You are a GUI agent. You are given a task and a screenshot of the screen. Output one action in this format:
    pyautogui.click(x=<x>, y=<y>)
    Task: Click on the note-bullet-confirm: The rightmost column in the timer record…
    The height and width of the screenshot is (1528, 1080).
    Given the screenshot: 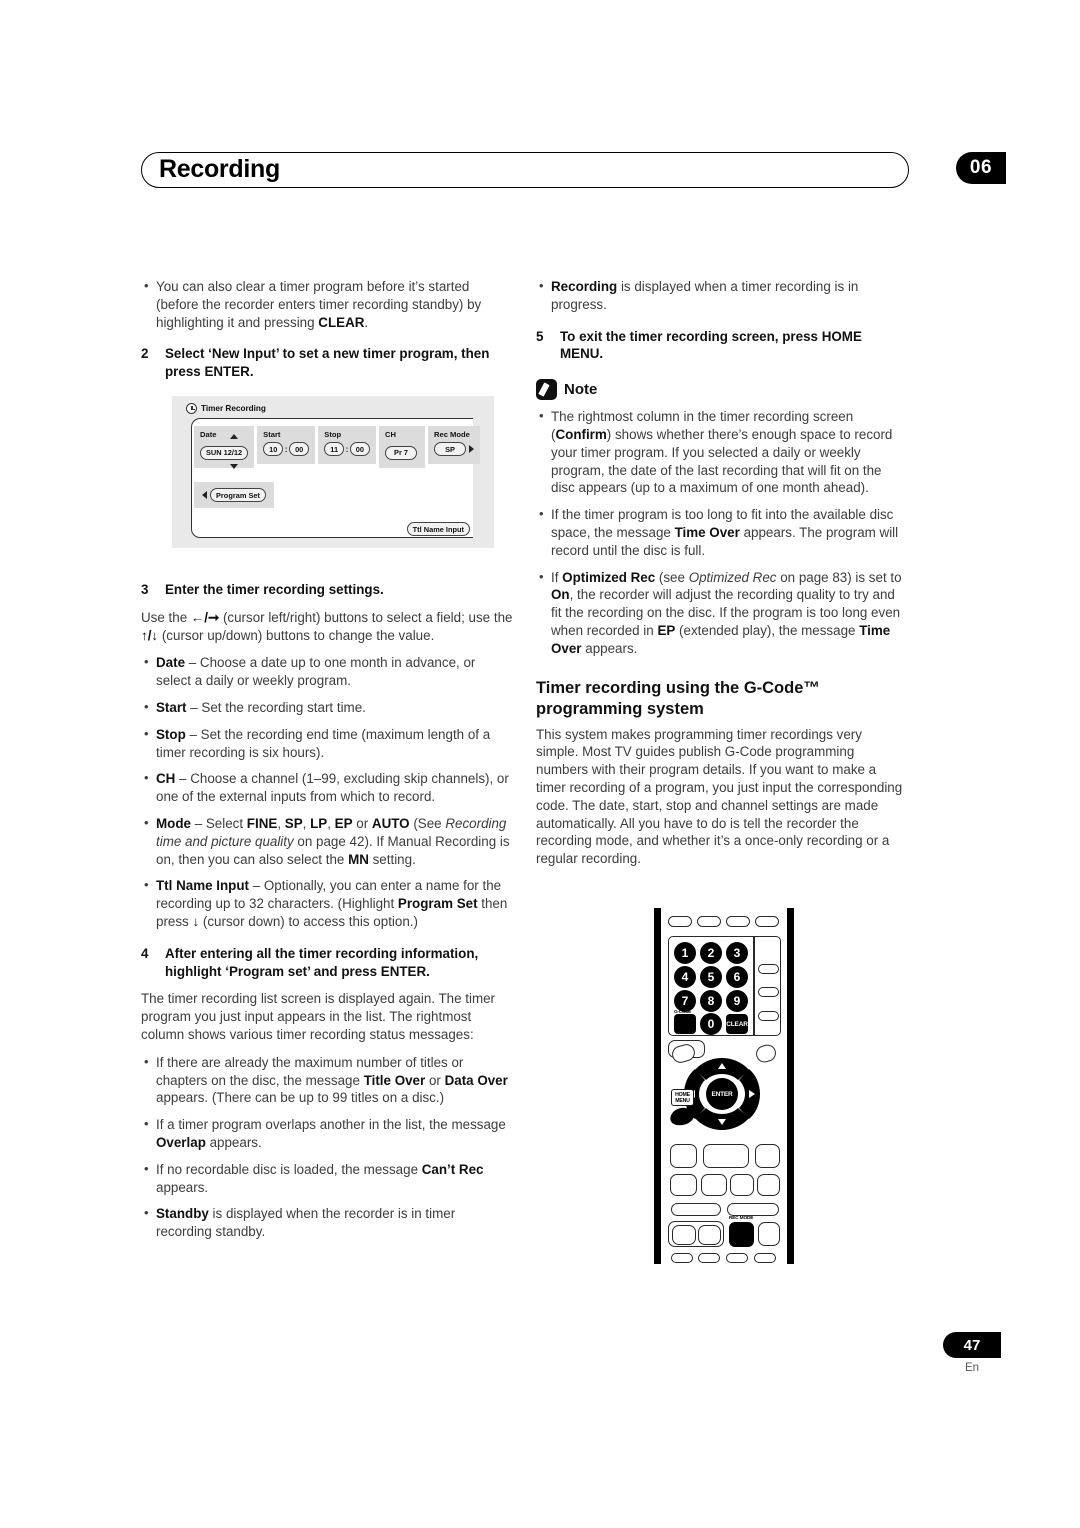 What is the action you would take?
    pyautogui.click(x=722, y=452)
    